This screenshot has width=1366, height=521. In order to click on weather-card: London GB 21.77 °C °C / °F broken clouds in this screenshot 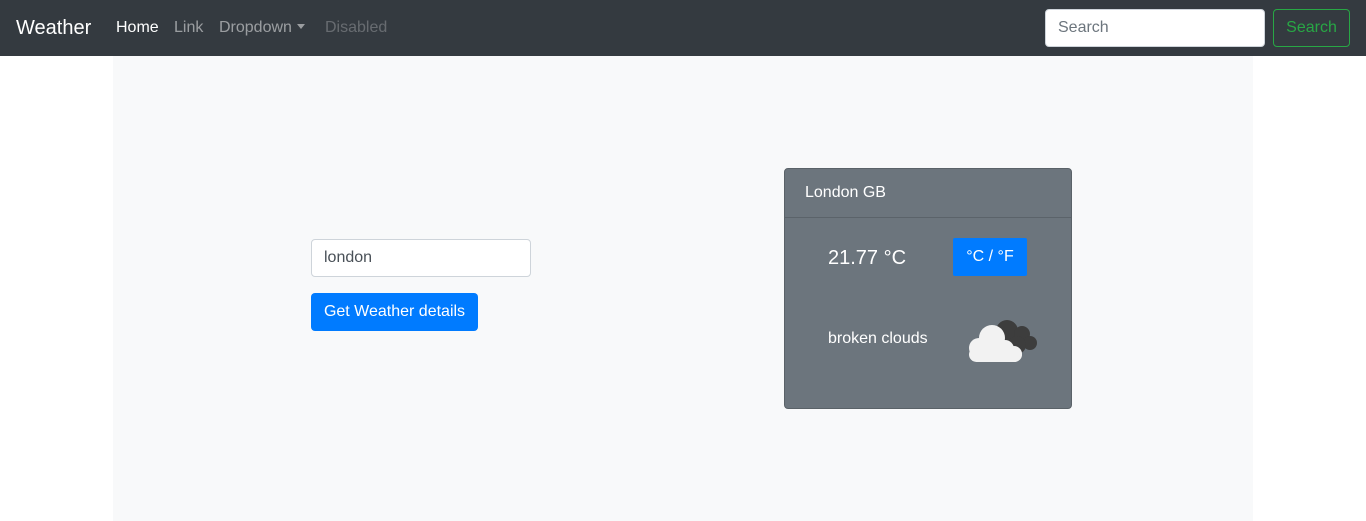, I will do `click(928, 288)`.